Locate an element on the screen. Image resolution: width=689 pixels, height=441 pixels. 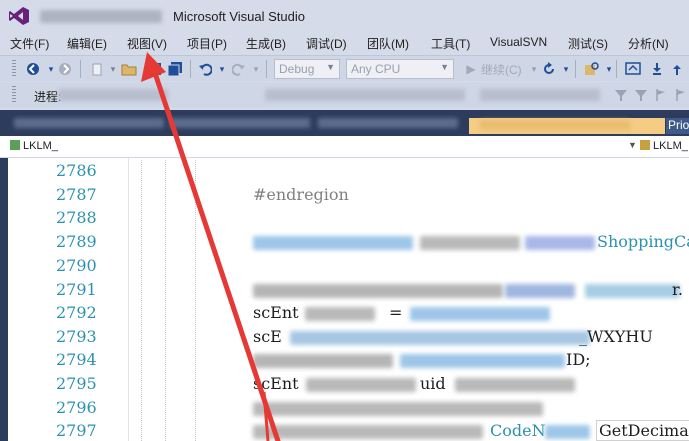
menu-view: 视图(V) is located at coordinates (147, 43).